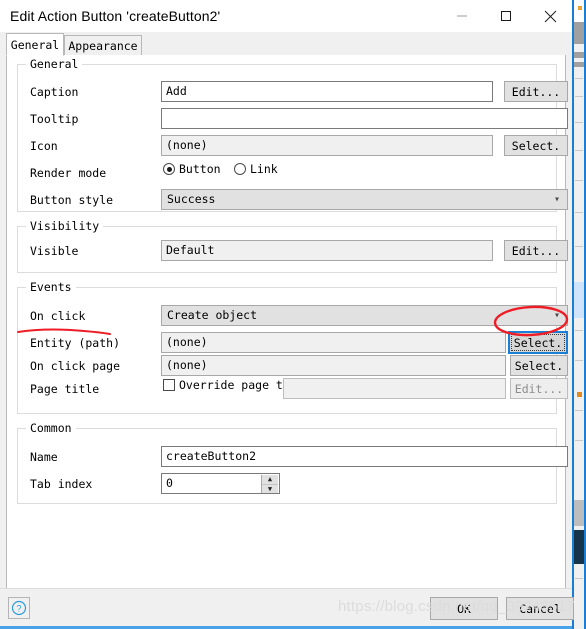 The image size is (586, 629). Describe the element at coordinates (579, 11) in the screenshot. I see `background-window-titlebar` at that location.